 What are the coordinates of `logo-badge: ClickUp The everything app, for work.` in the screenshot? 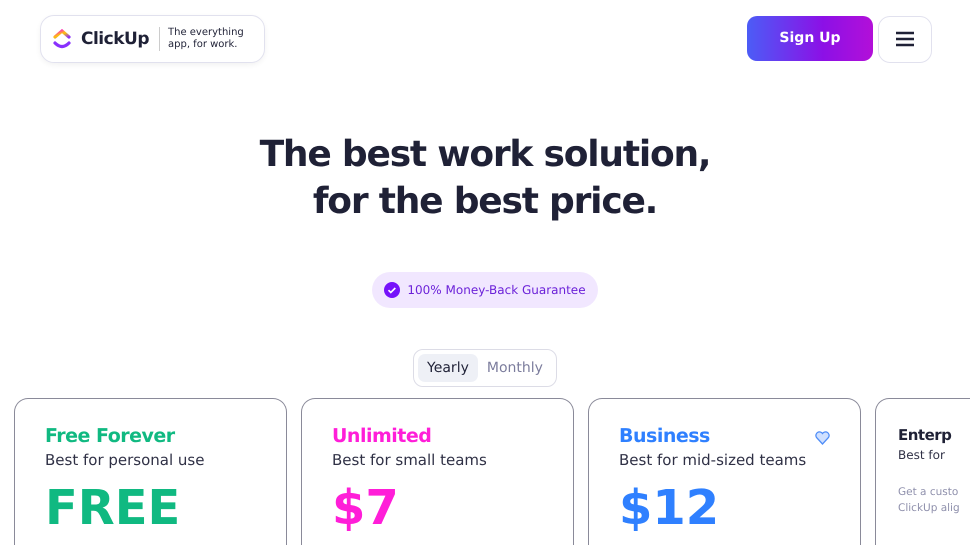 It's located at (152, 39).